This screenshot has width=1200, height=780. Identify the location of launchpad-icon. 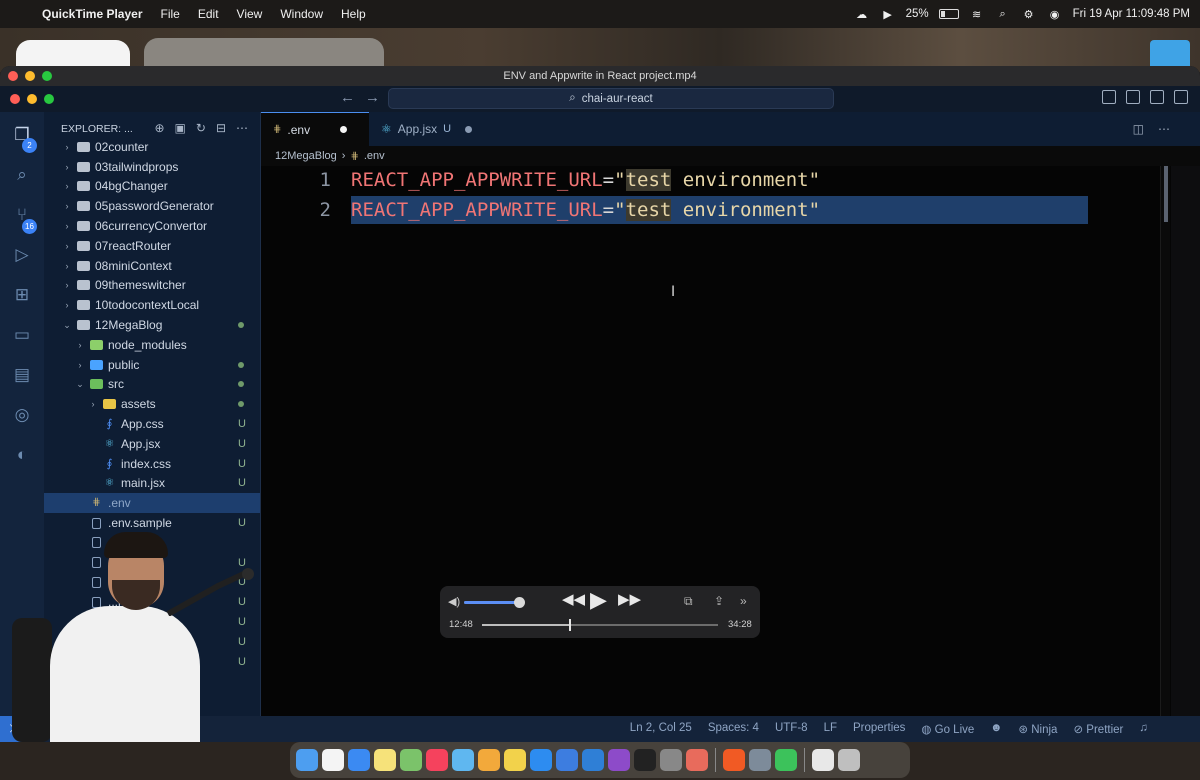
(697, 760).